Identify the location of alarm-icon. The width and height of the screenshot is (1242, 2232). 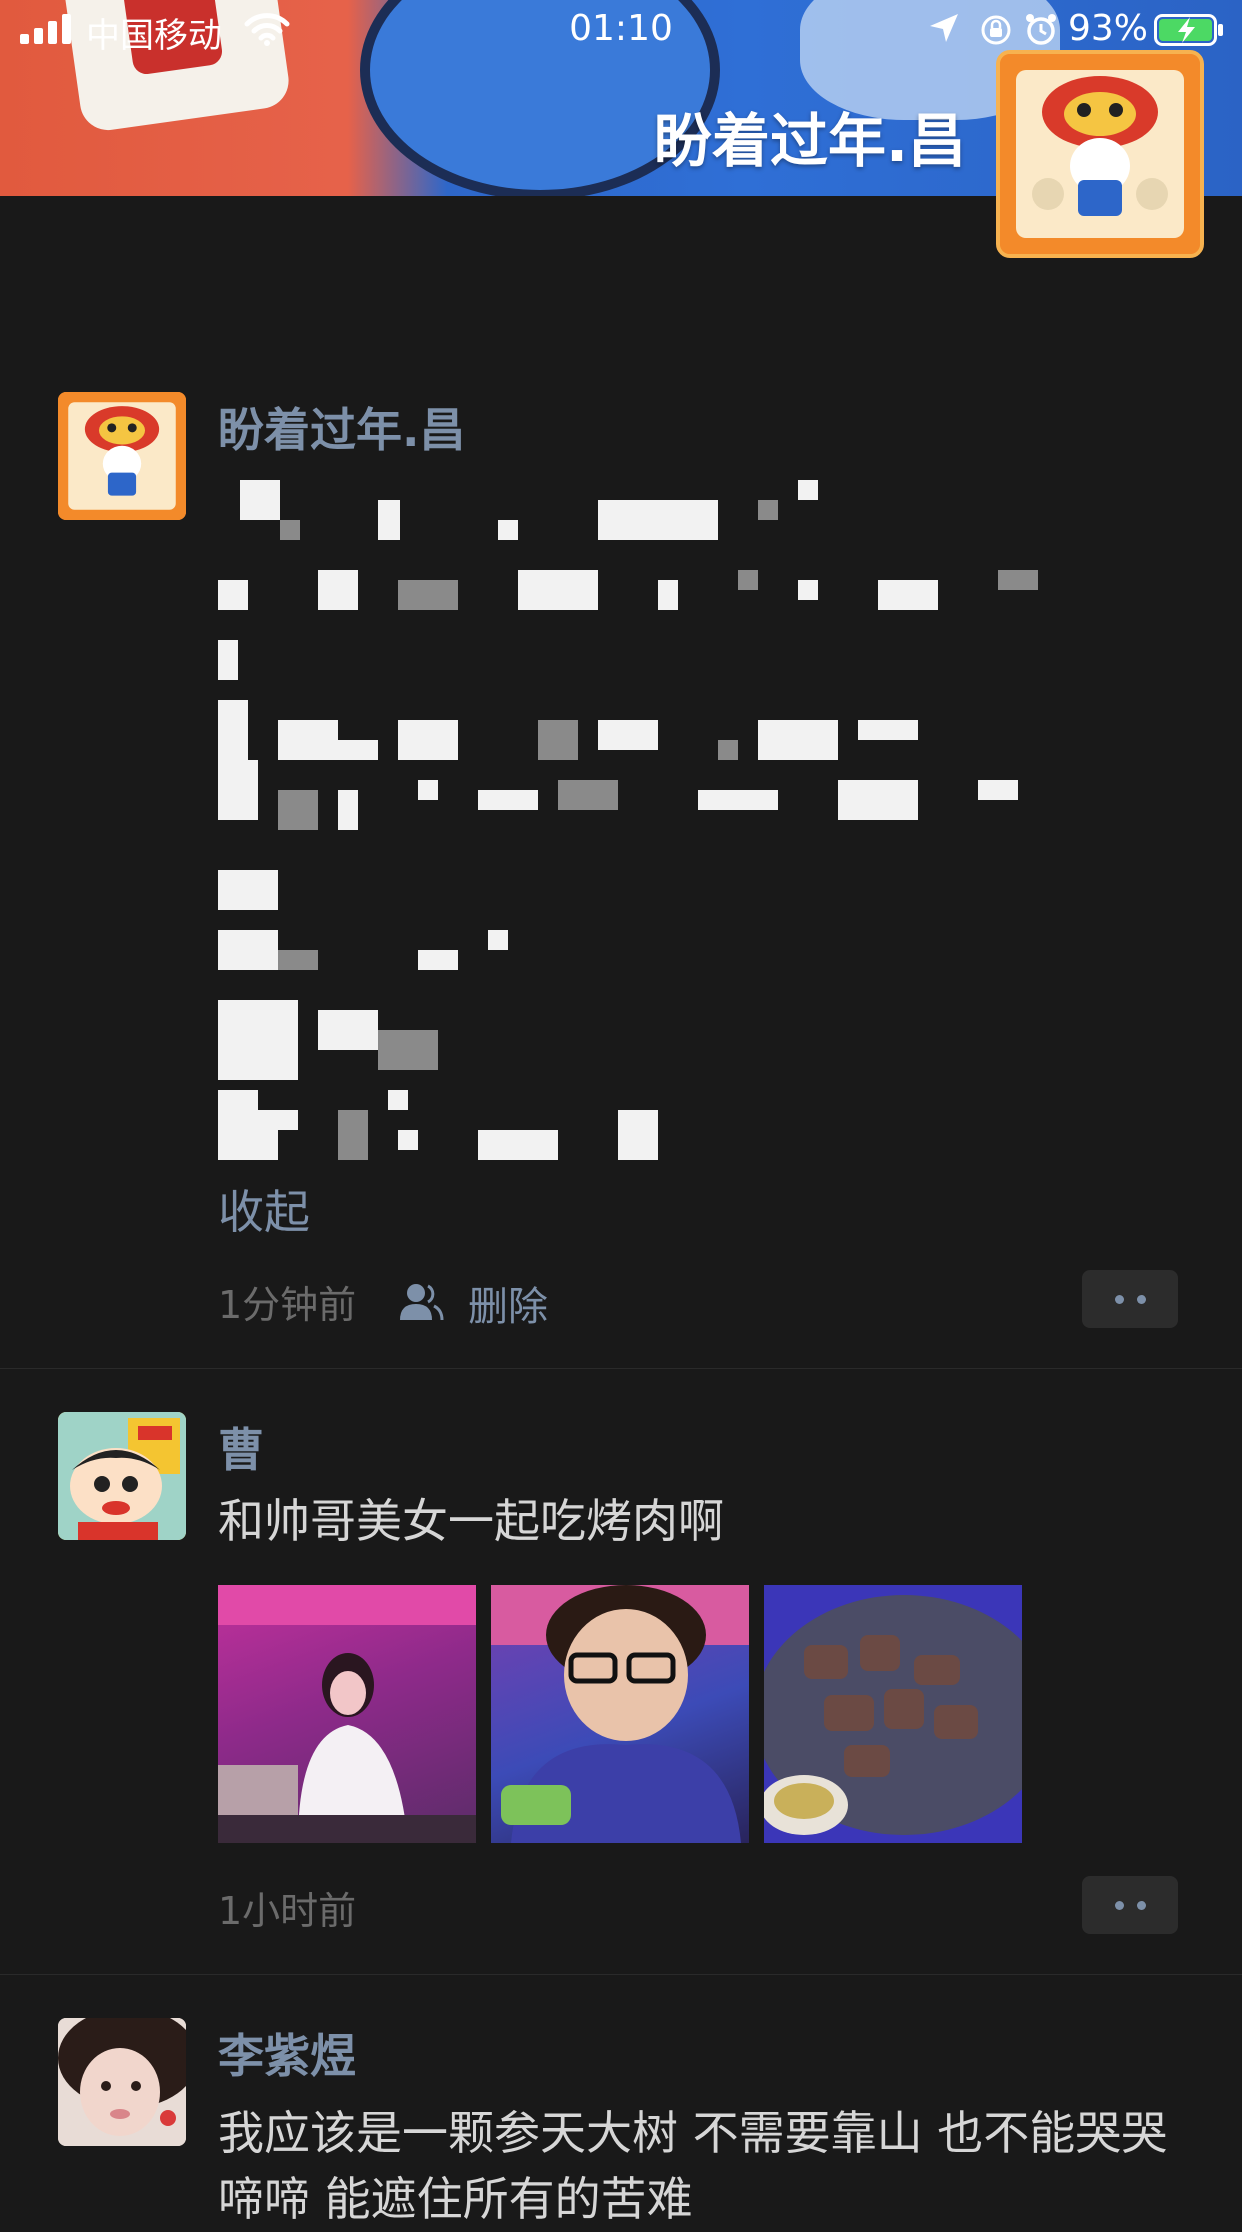
(1041, 29).